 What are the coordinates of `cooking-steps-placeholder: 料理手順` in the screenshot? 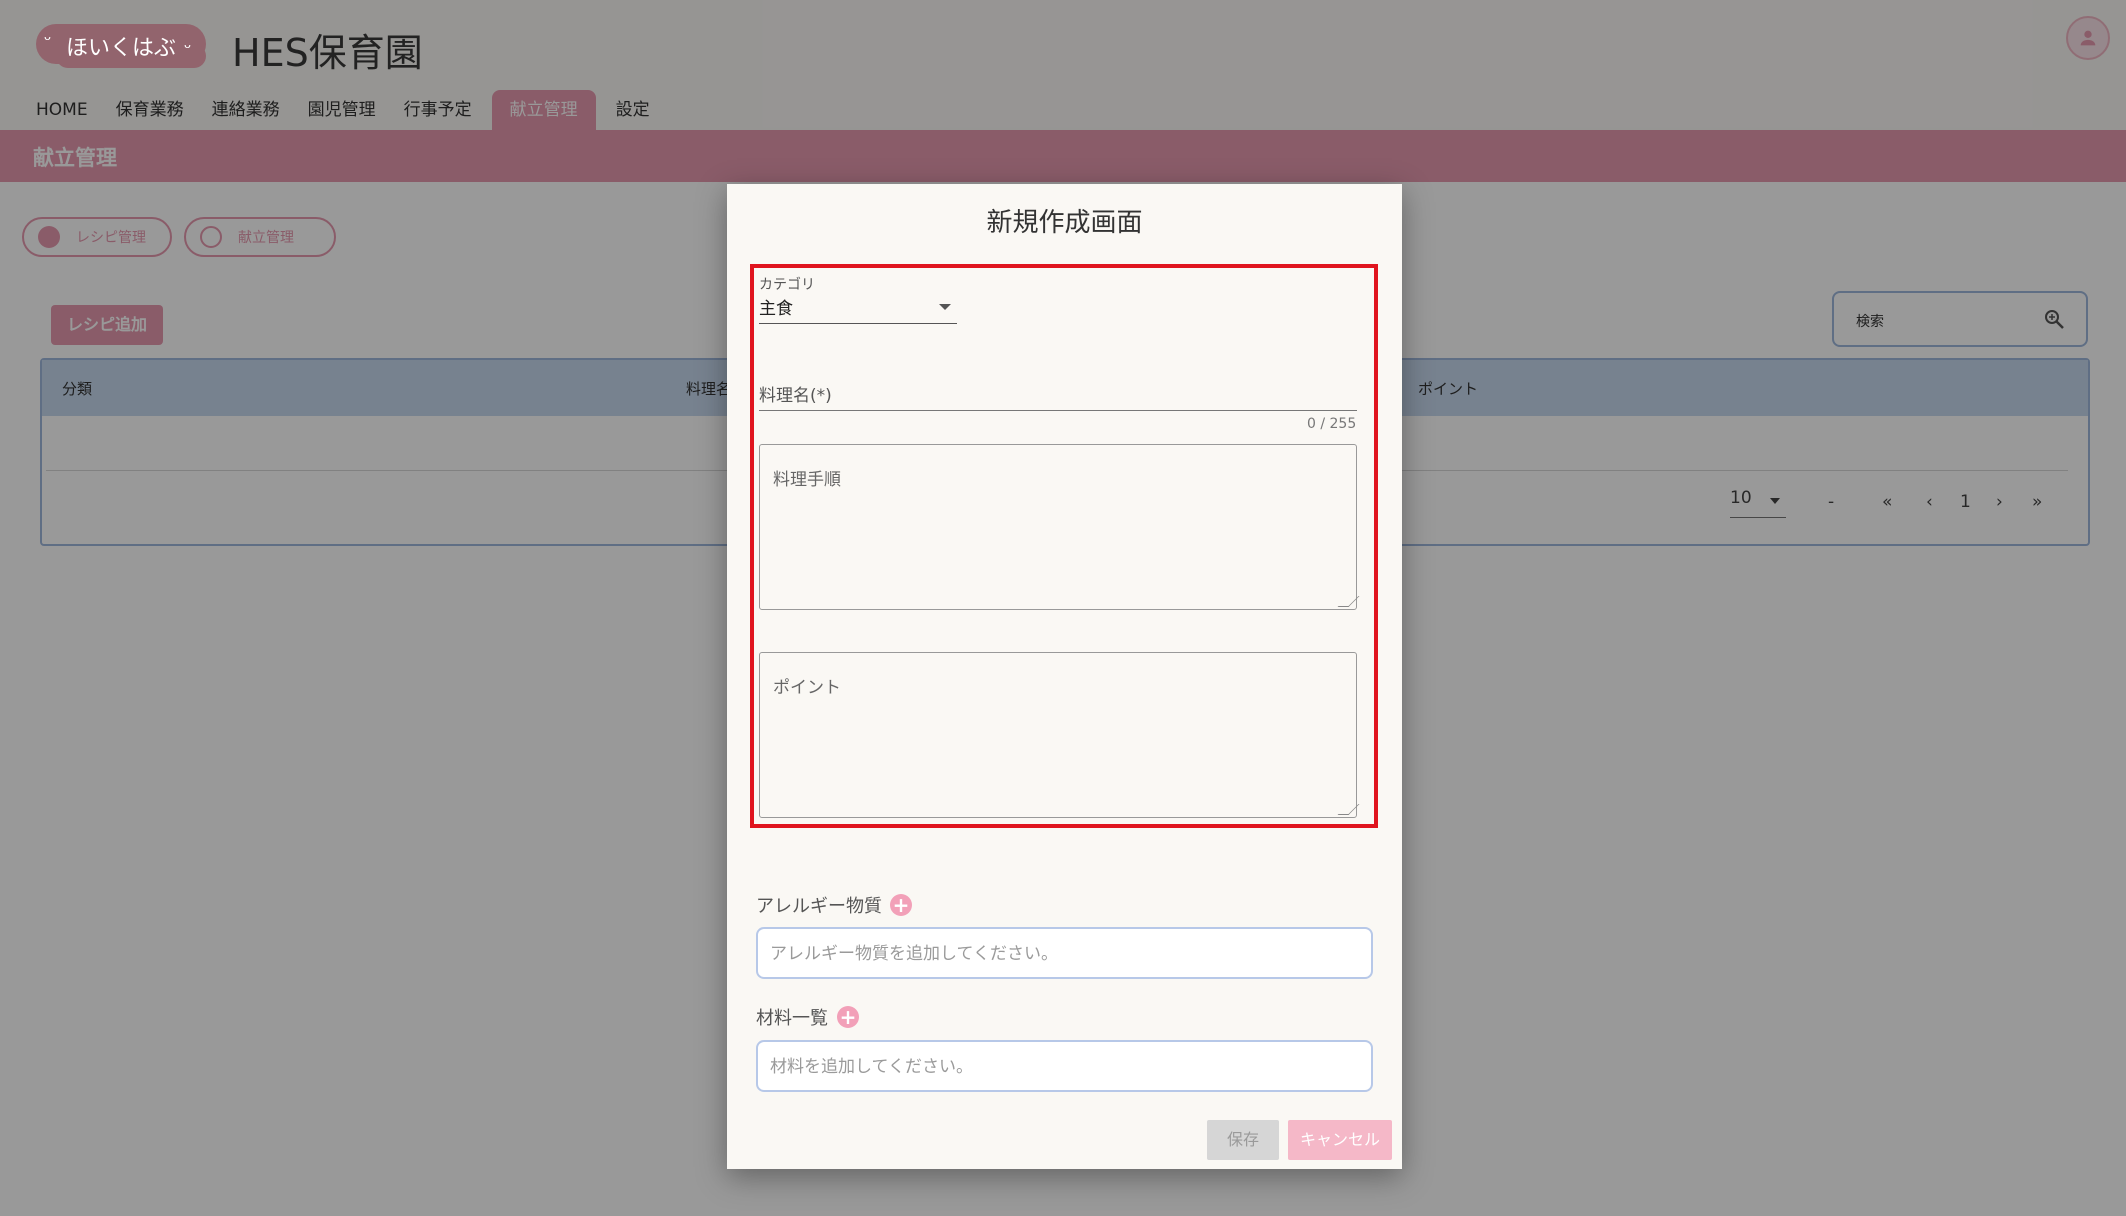 It's located at (807, 480).